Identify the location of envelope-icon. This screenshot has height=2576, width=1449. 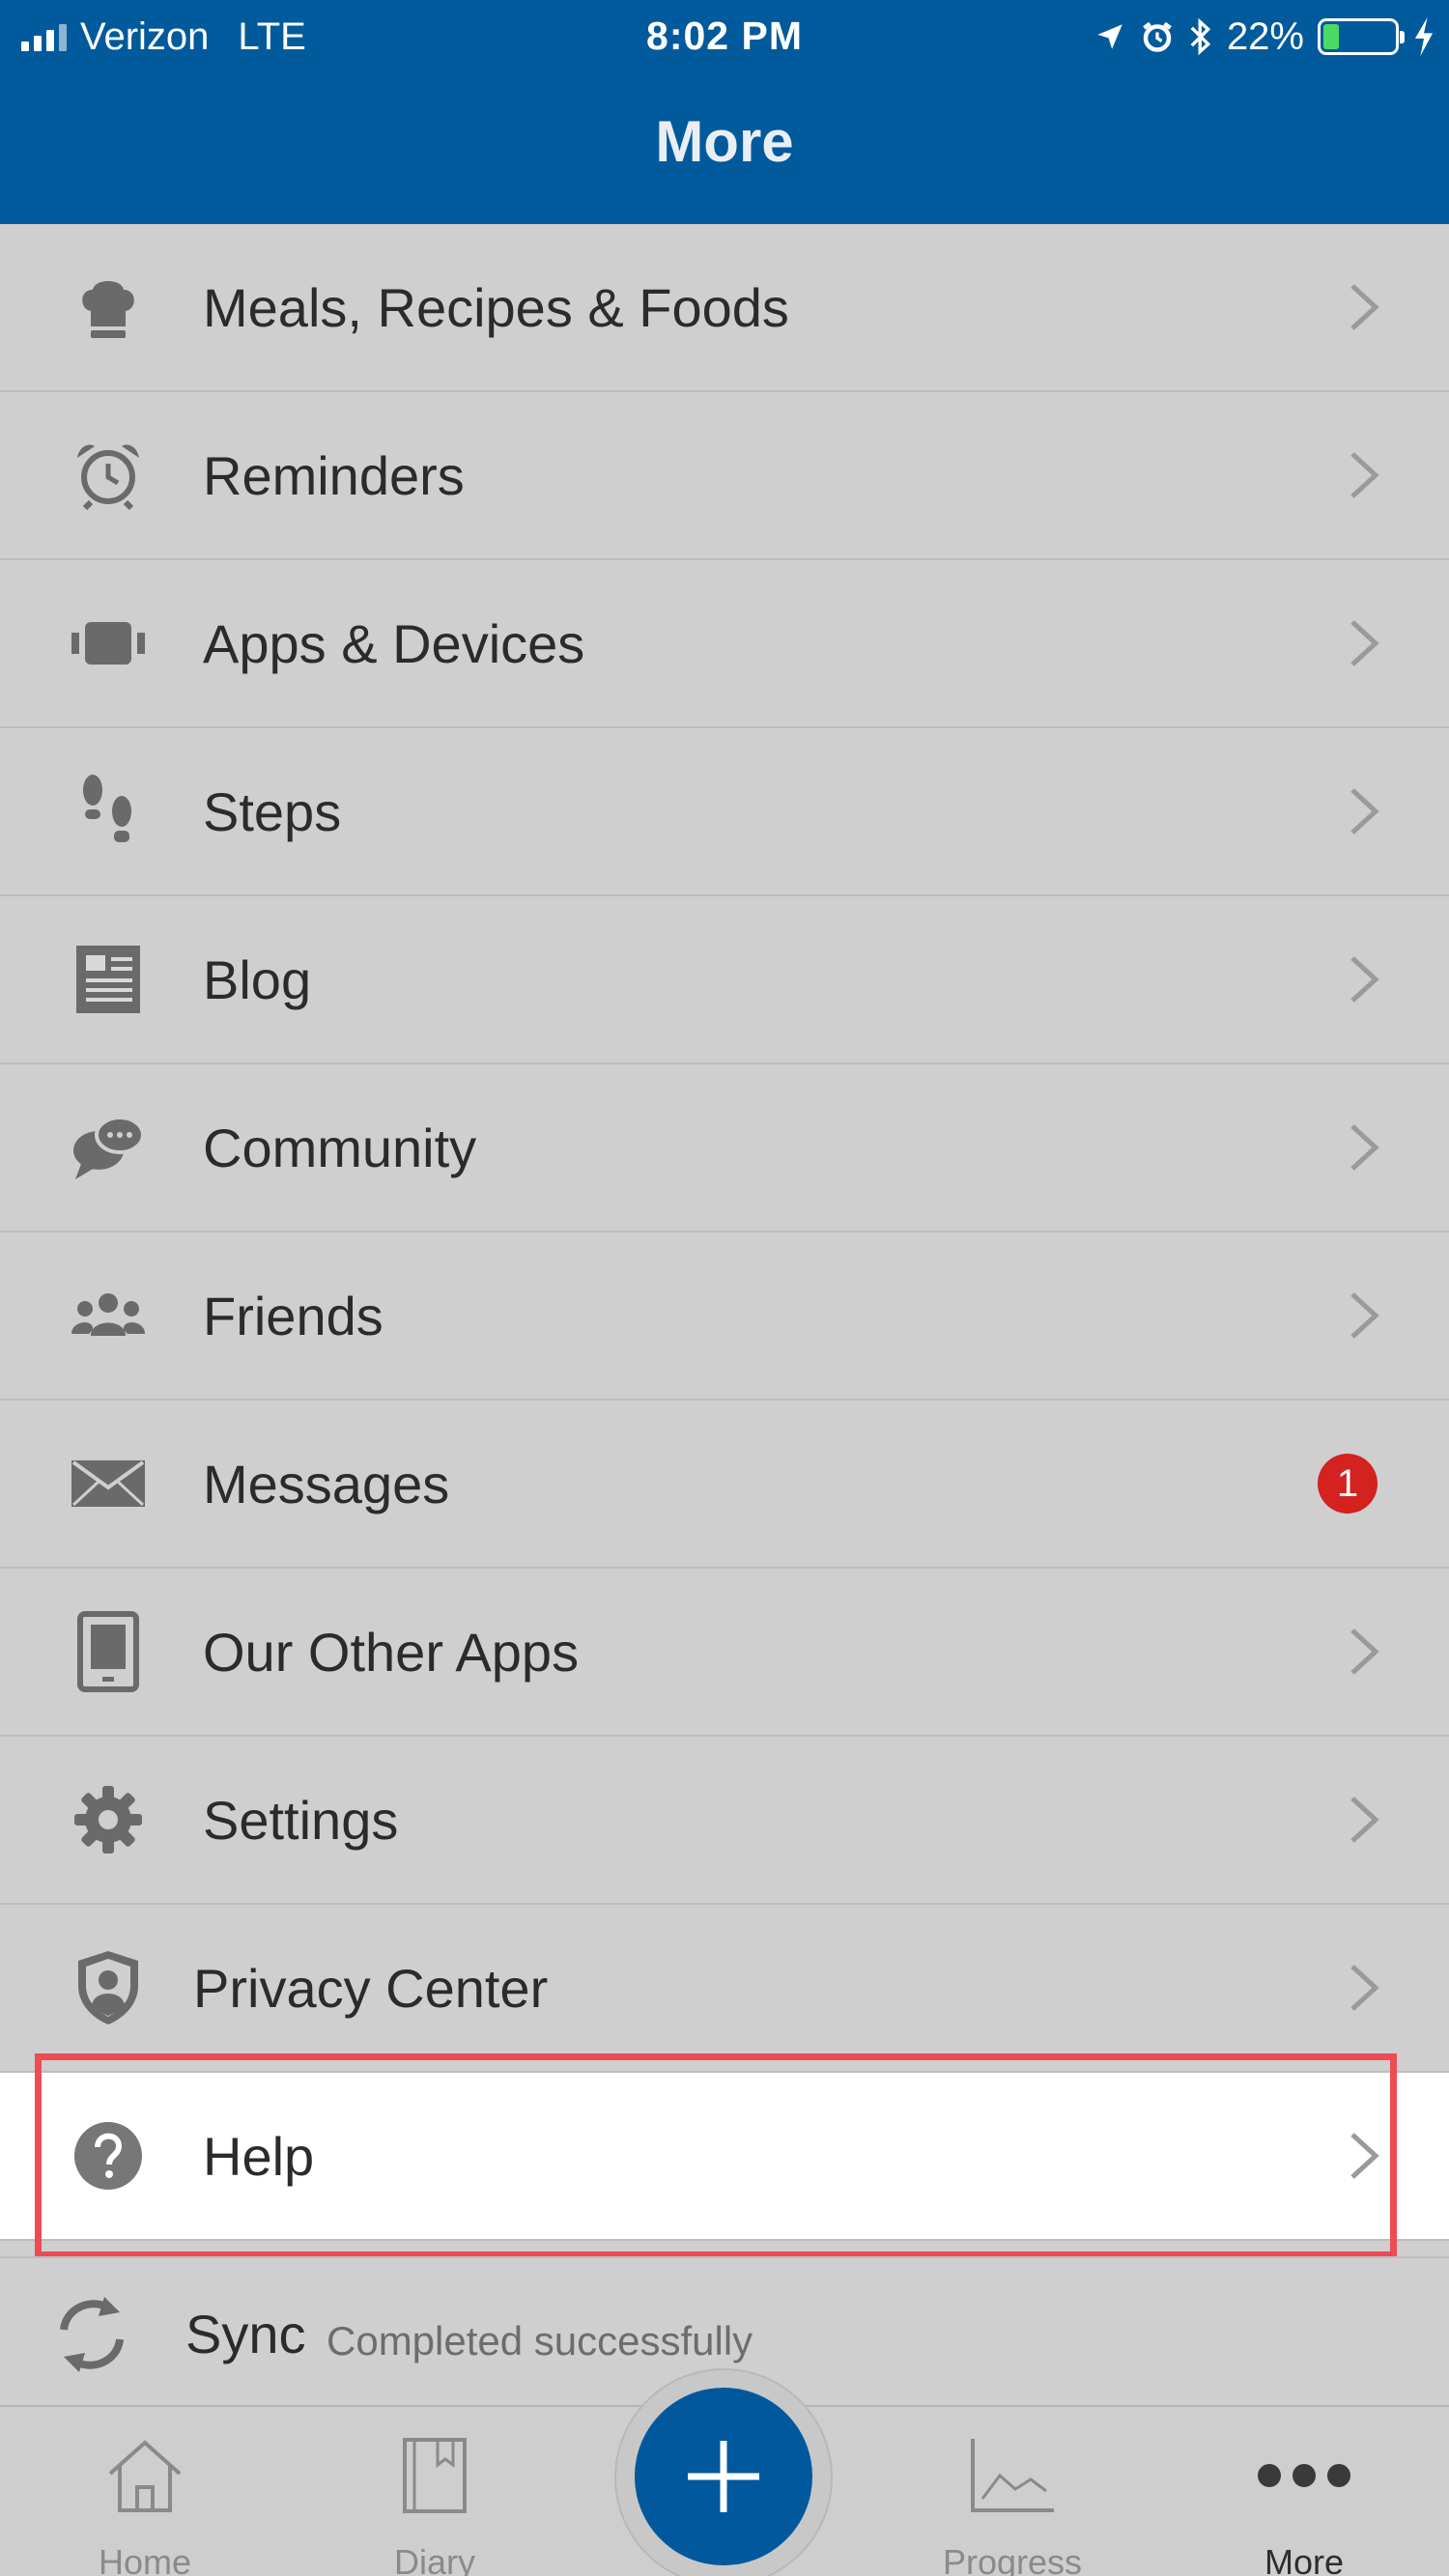
(108, 1483).